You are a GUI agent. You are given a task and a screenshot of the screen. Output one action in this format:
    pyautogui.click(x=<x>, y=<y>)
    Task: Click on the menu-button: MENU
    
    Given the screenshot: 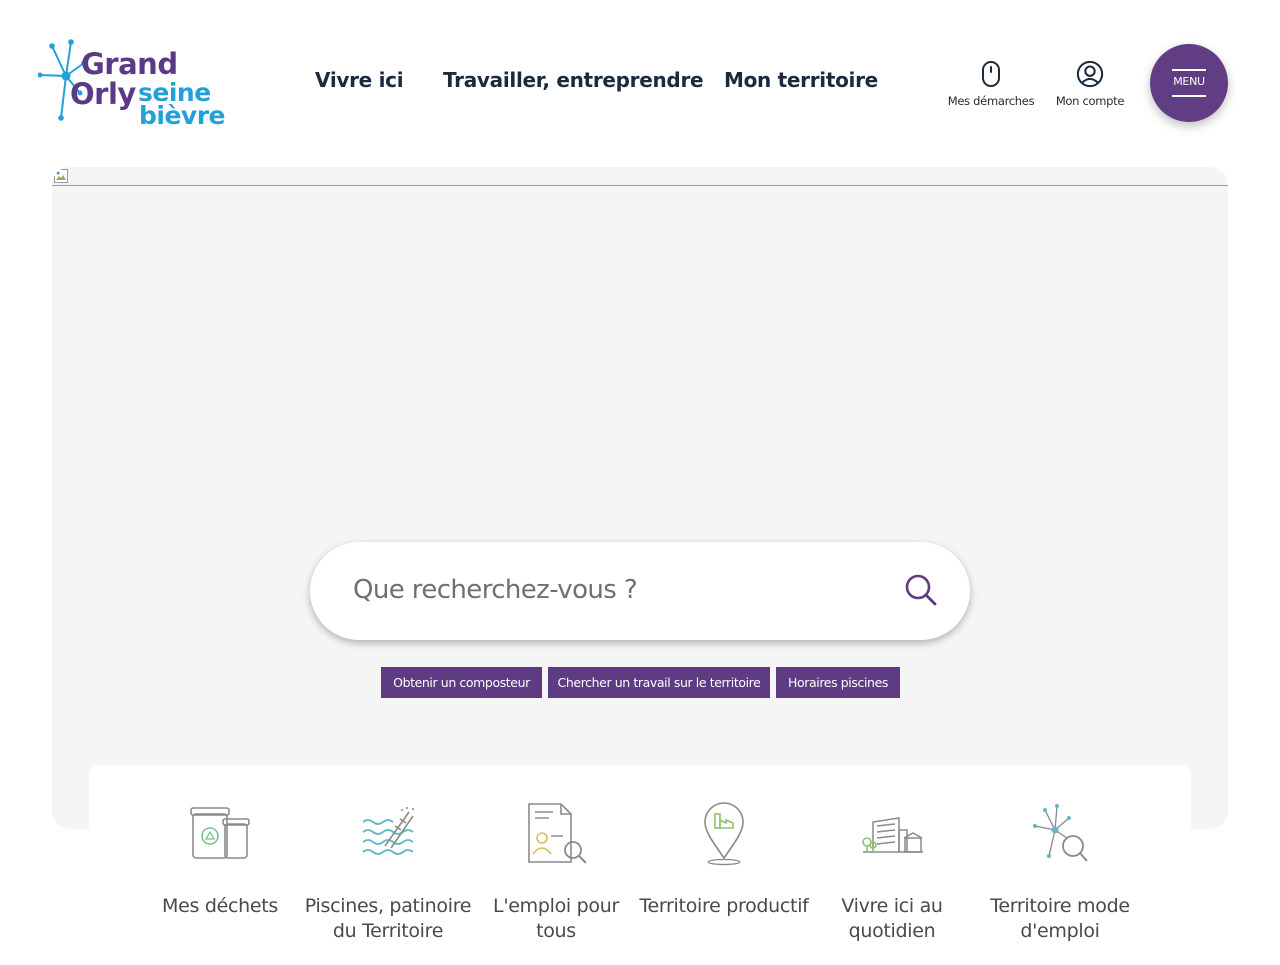 What is the action you would take?
    pyautogui.click(x=1189, y=83)
    